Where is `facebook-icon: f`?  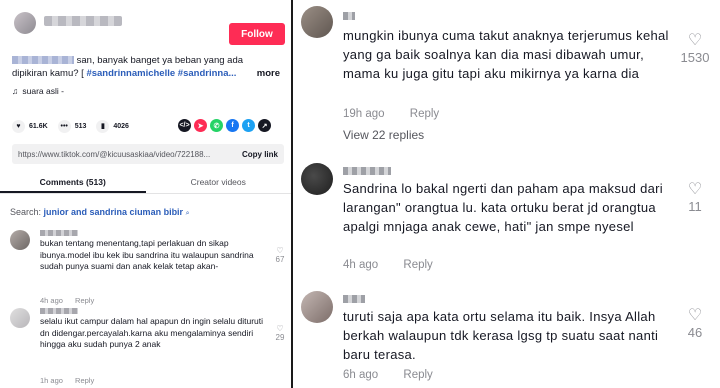
facebook-icon: f is located at coordinates (232, 125).